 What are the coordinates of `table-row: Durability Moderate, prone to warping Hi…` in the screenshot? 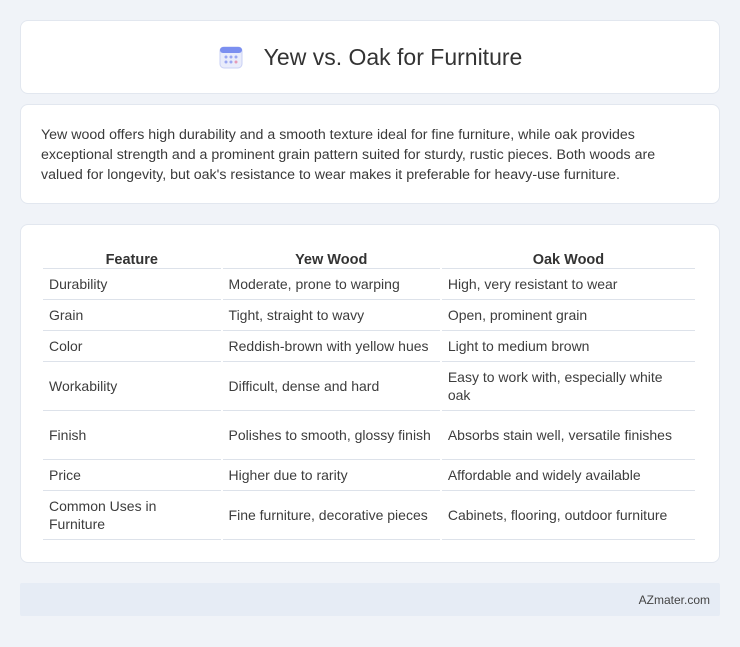 It's located at (369, 284).